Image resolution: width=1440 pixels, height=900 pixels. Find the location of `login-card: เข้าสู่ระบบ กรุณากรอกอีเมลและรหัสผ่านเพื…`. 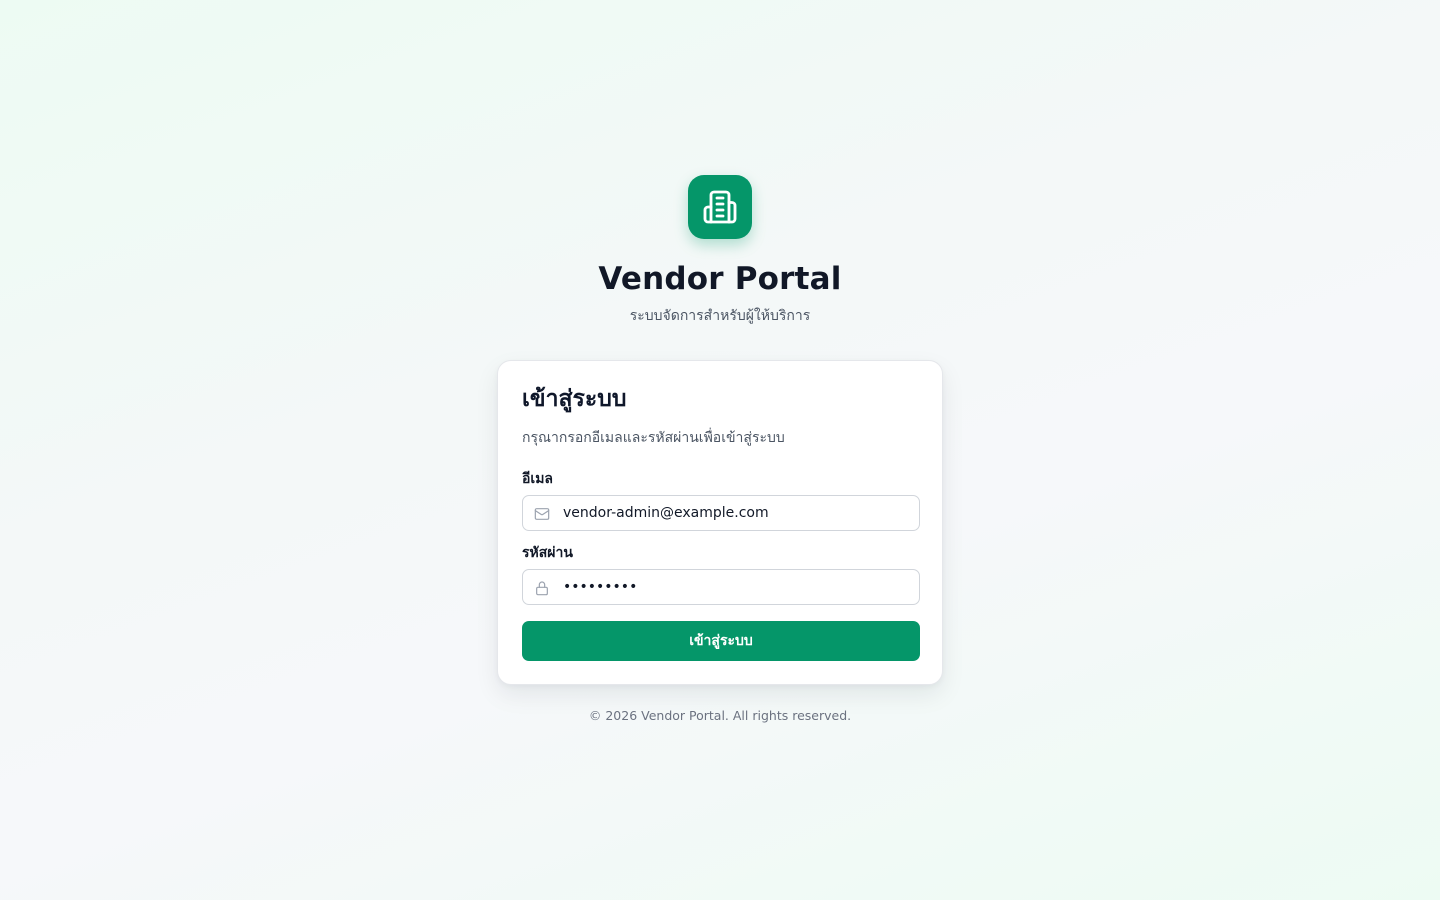

login-card: เข้าสู่ระบบ กรุณากรอกอีเมลและรหัสผ่านเพื… is located at coordinates (720, 522).